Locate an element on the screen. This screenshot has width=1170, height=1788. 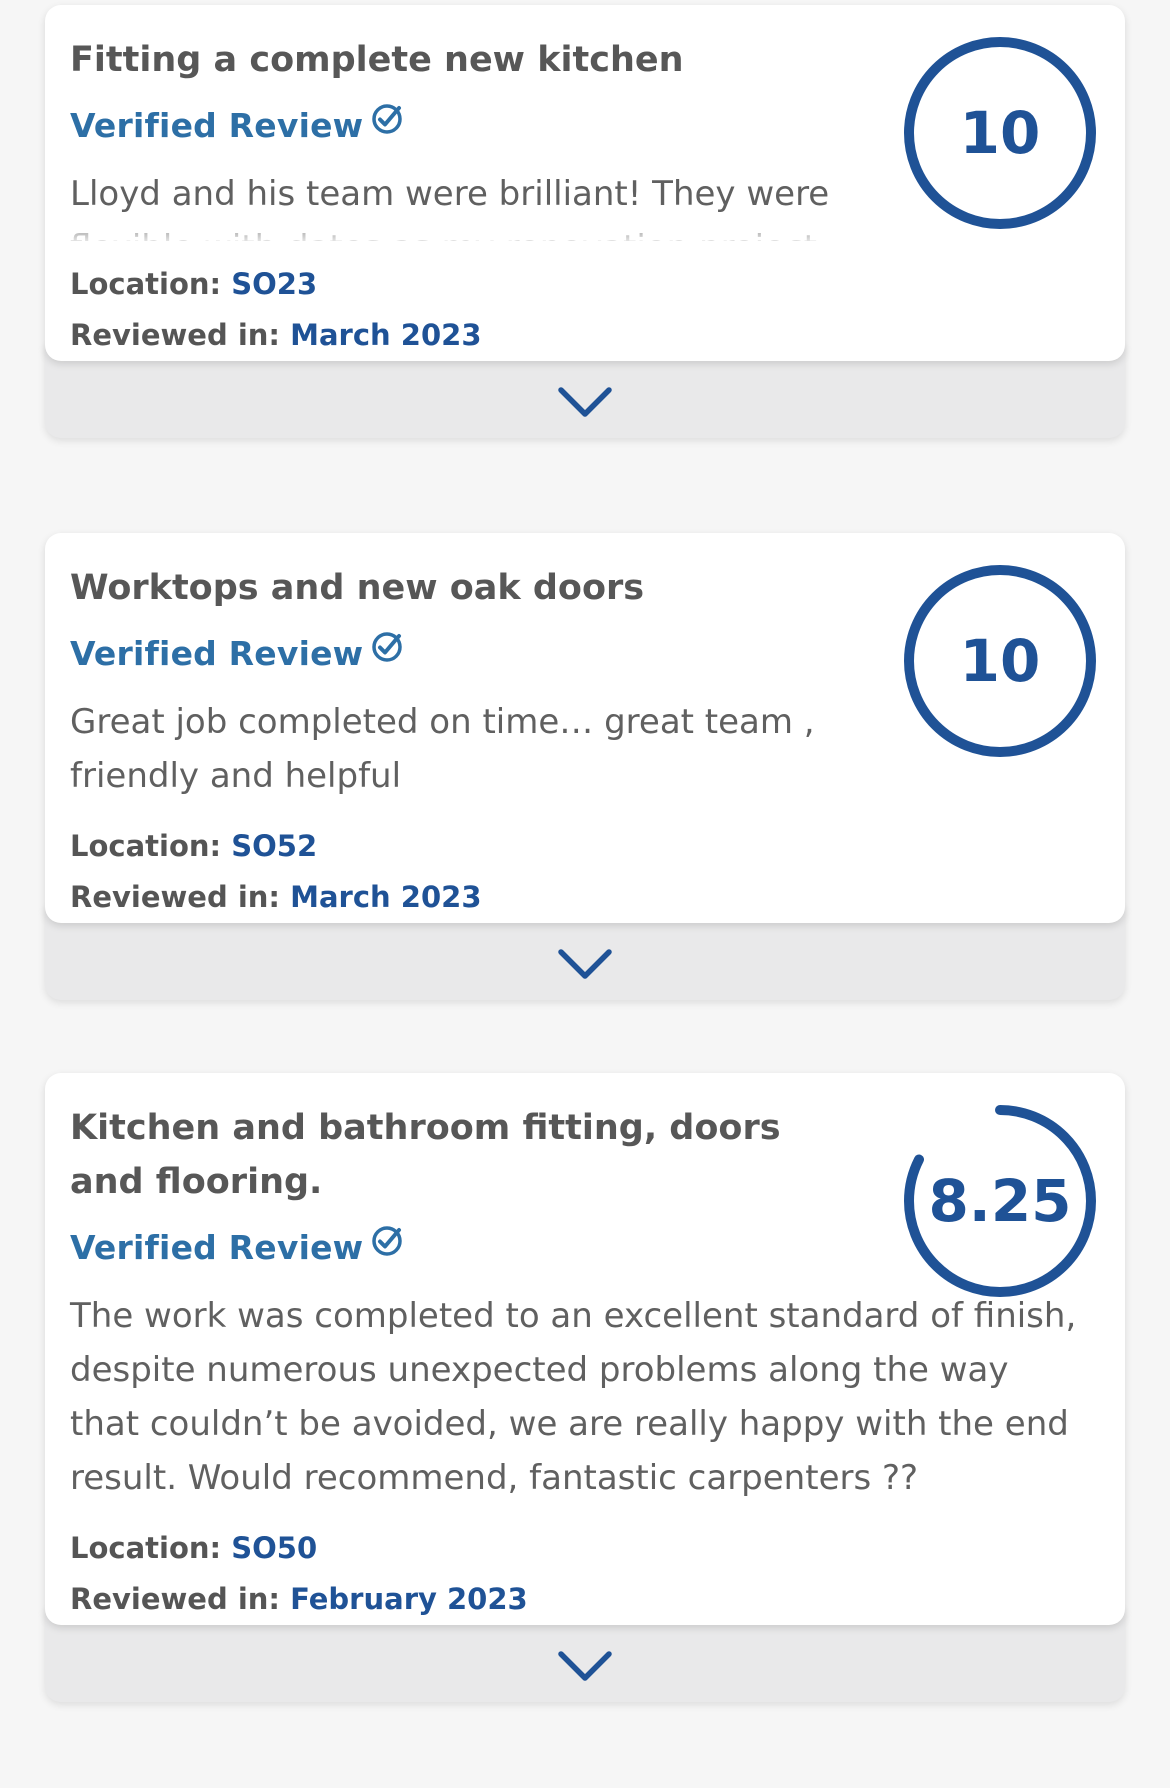
review-date: Reviewed in: February 2023 is located at coordinates (584, 1599).